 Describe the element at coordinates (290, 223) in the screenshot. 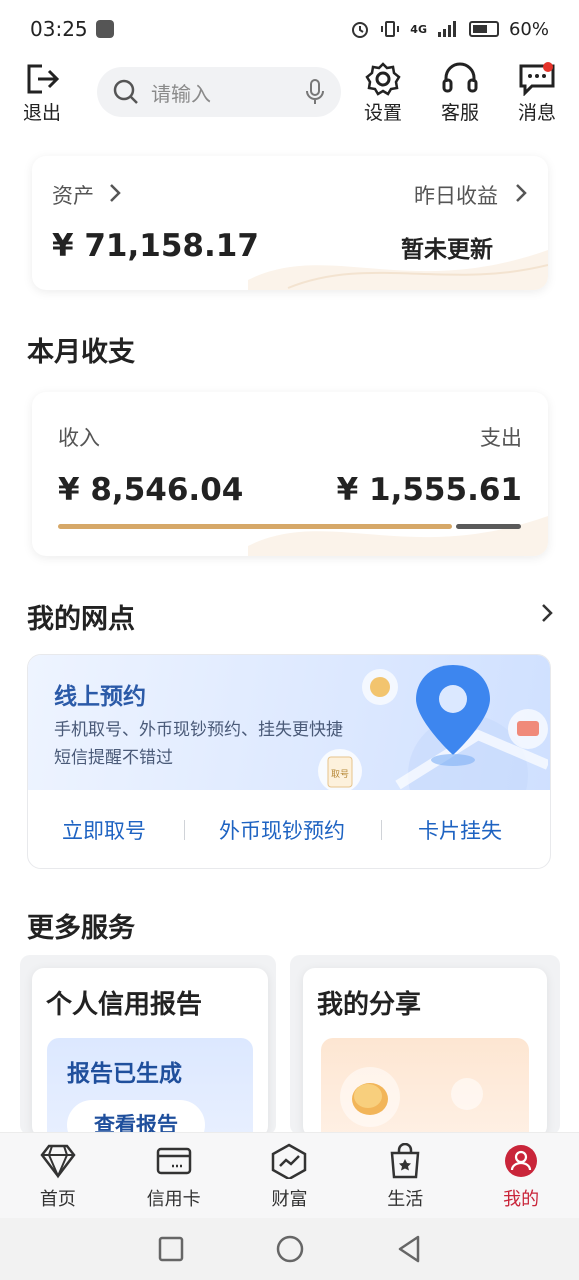

I see `assets-card: 资产 ¥ 71,158.17 昨日收益 暂未更新` at that location.